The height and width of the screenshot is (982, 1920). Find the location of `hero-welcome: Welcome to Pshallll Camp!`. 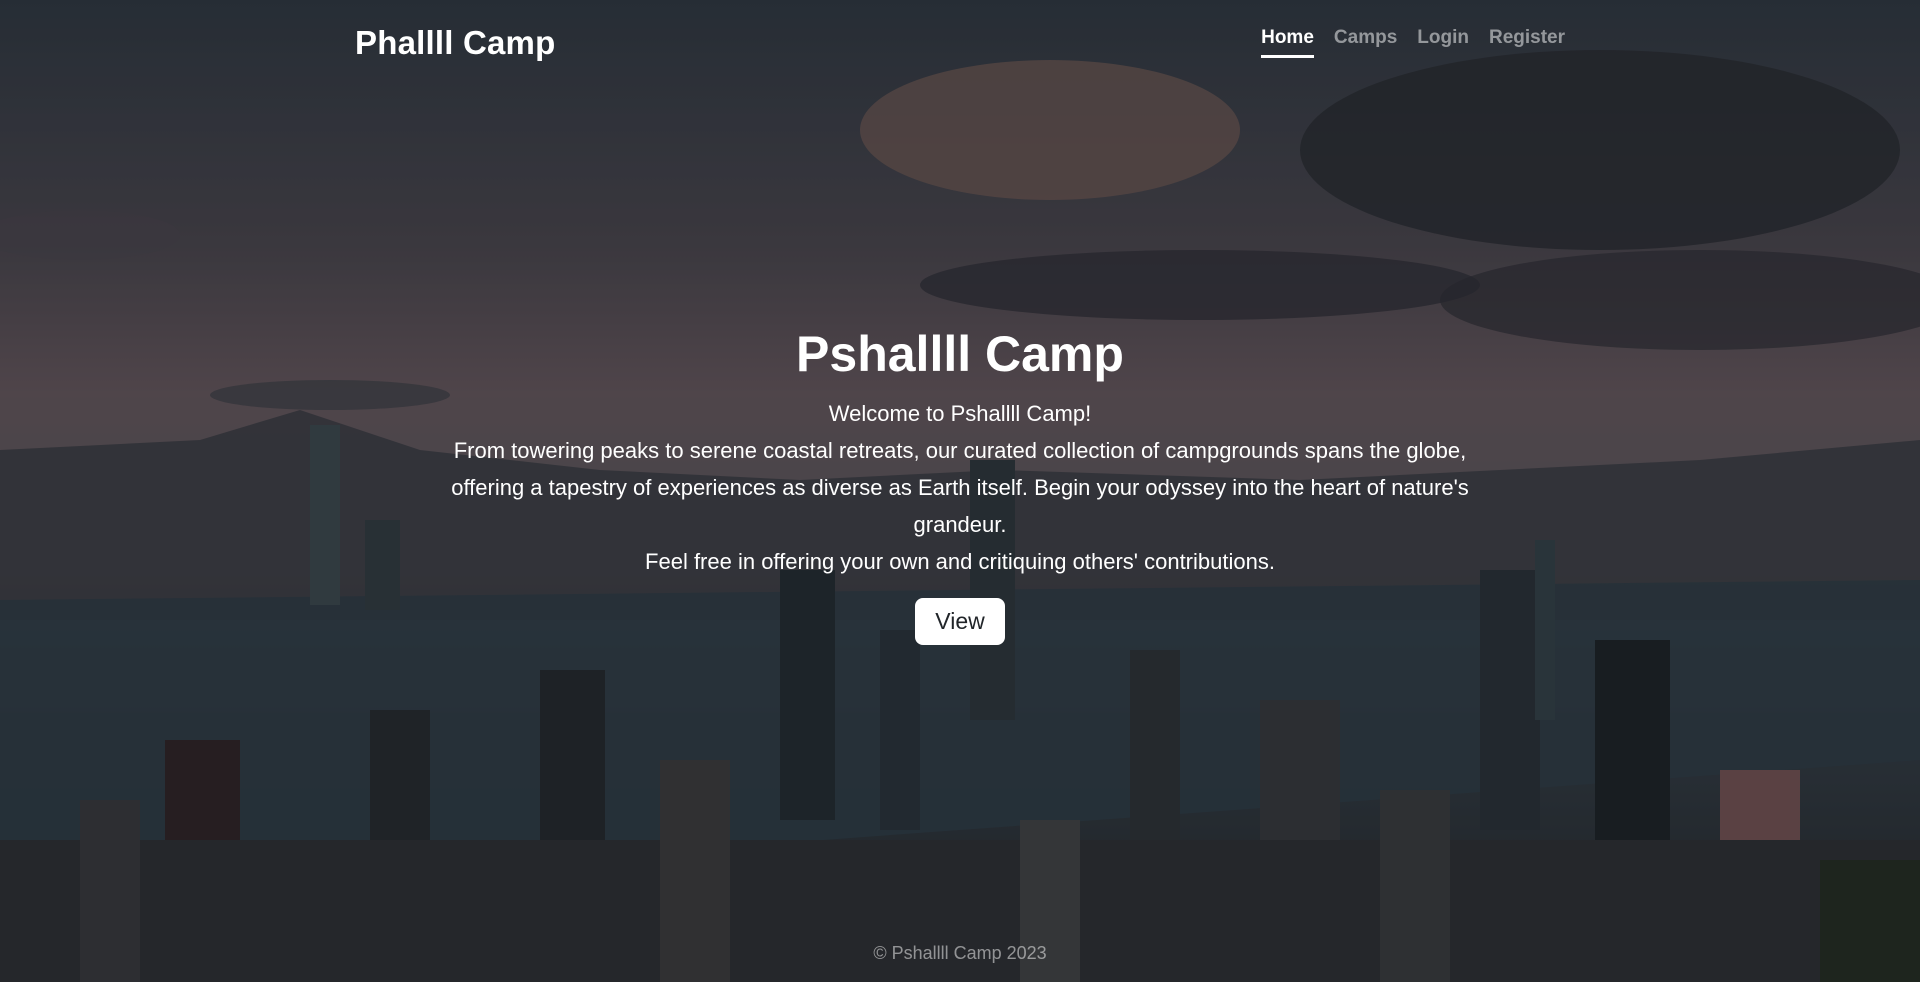

hero-welcome: Welcome to Pshallll Camp! is located at coordinates (960, 413).